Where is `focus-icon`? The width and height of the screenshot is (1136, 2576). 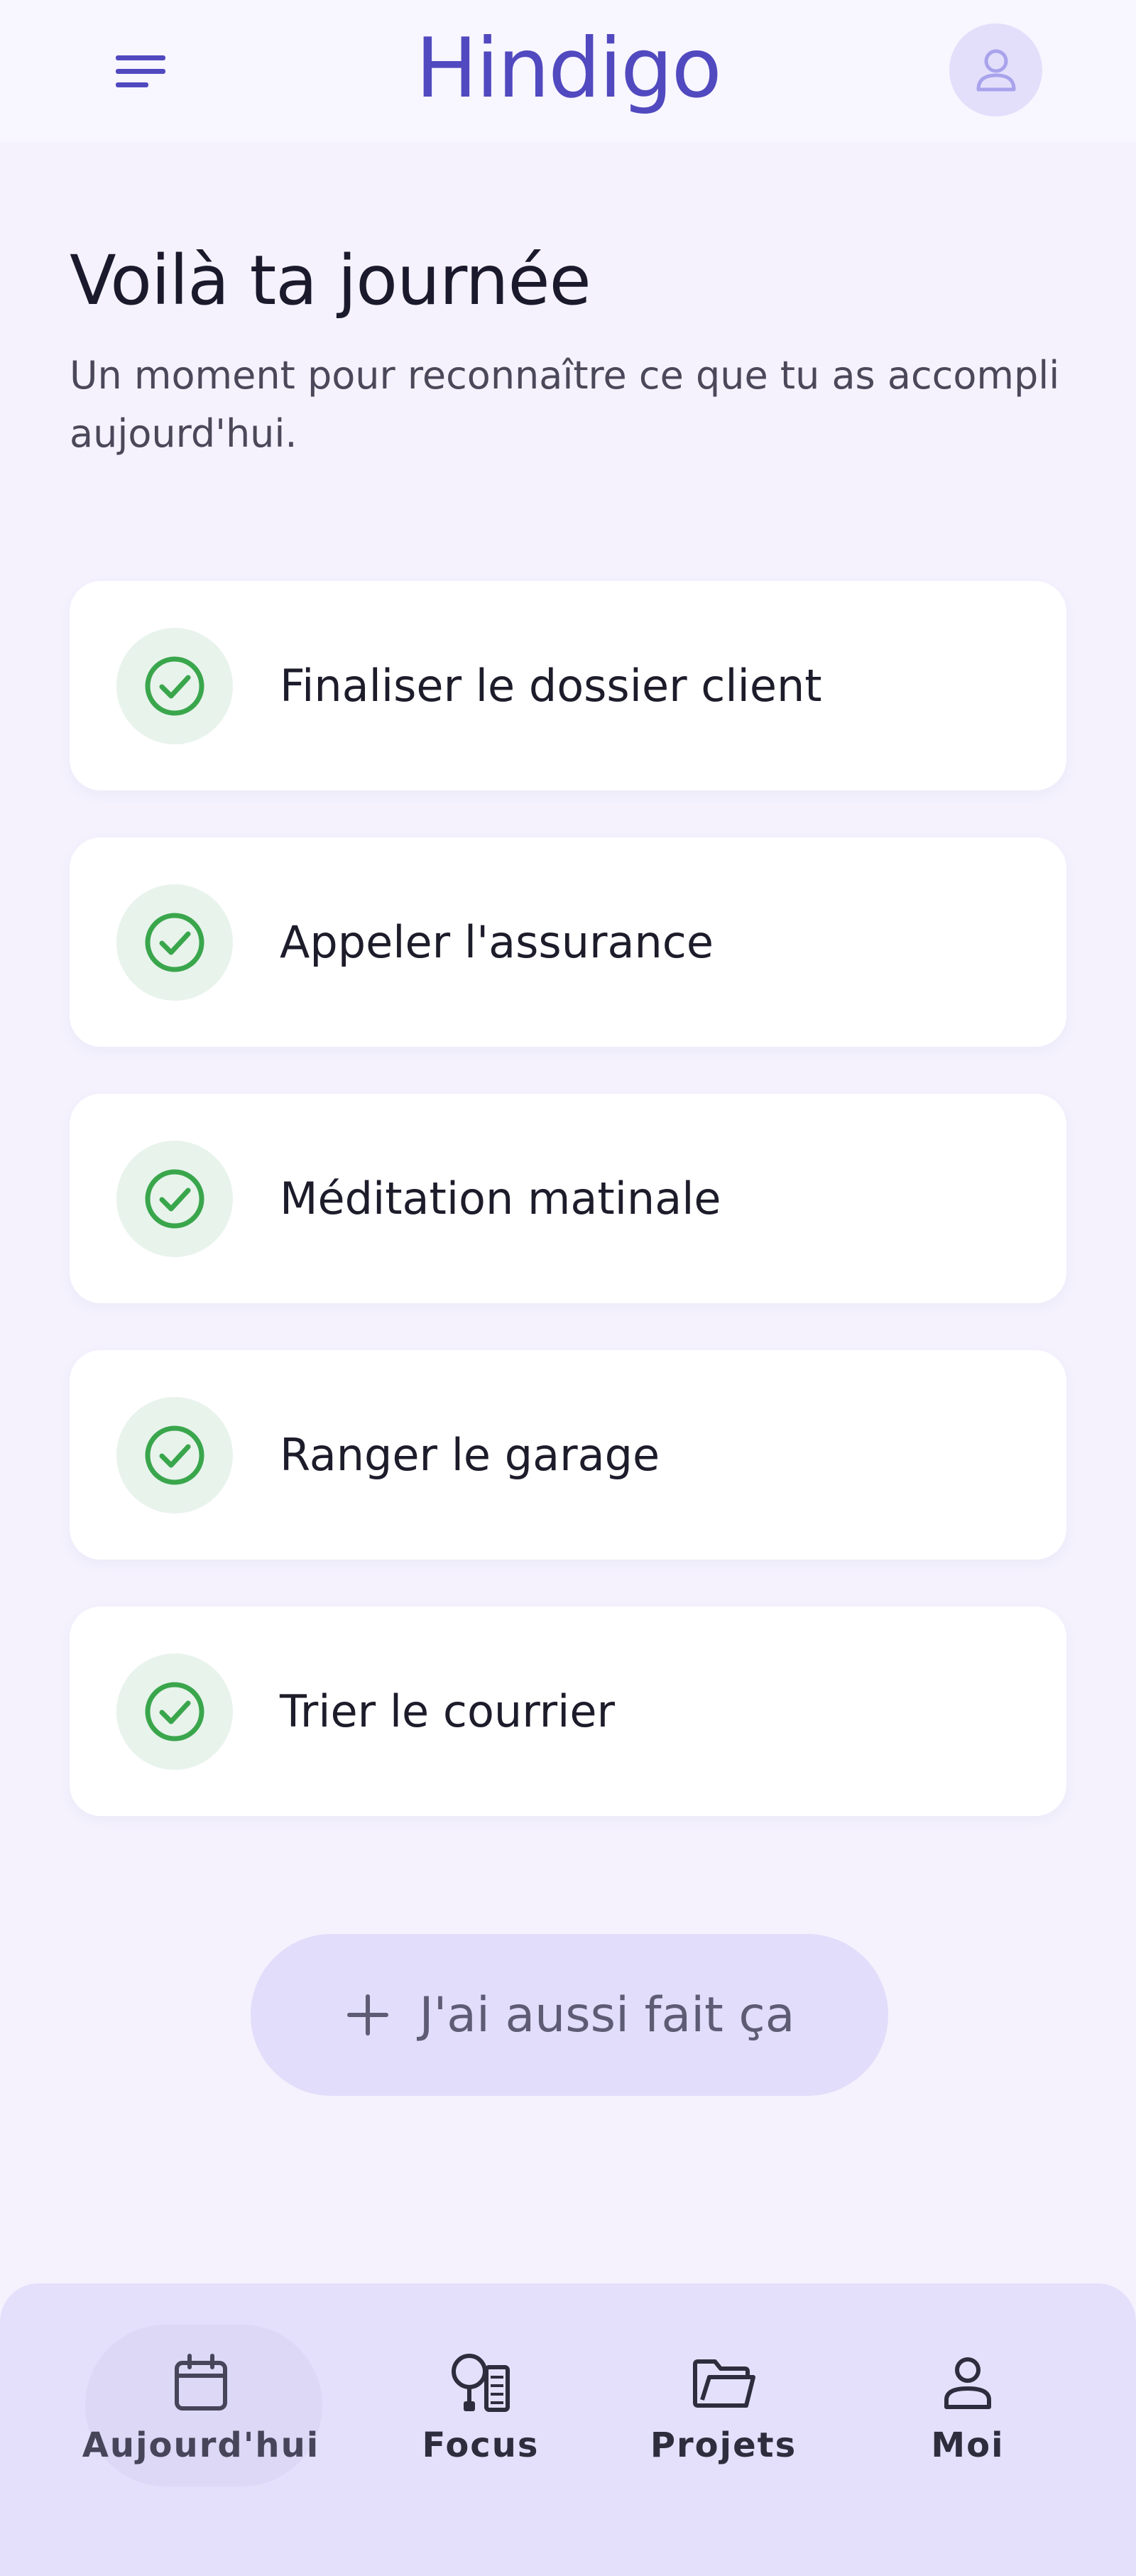
focus-icon is located at coordinates (480, 2383).